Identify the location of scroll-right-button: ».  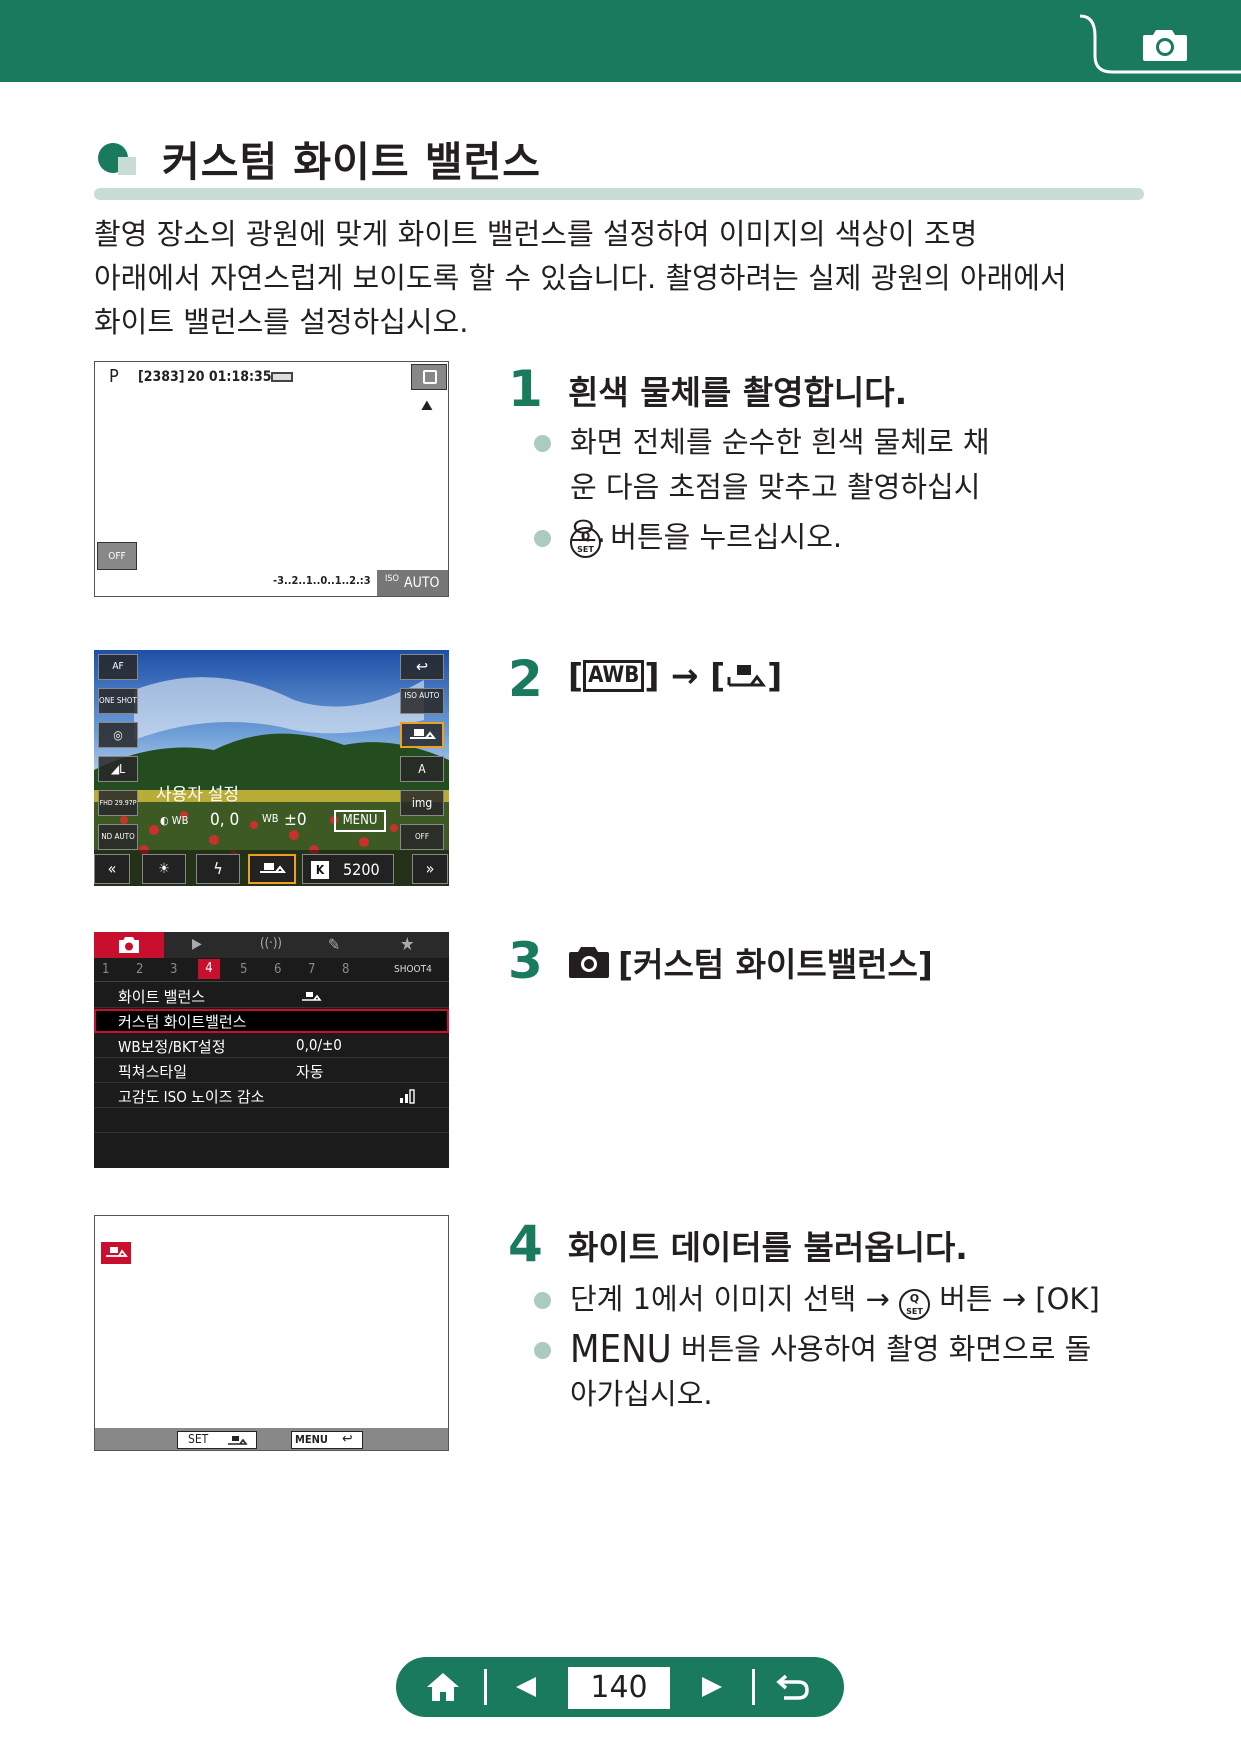
(430, 869).